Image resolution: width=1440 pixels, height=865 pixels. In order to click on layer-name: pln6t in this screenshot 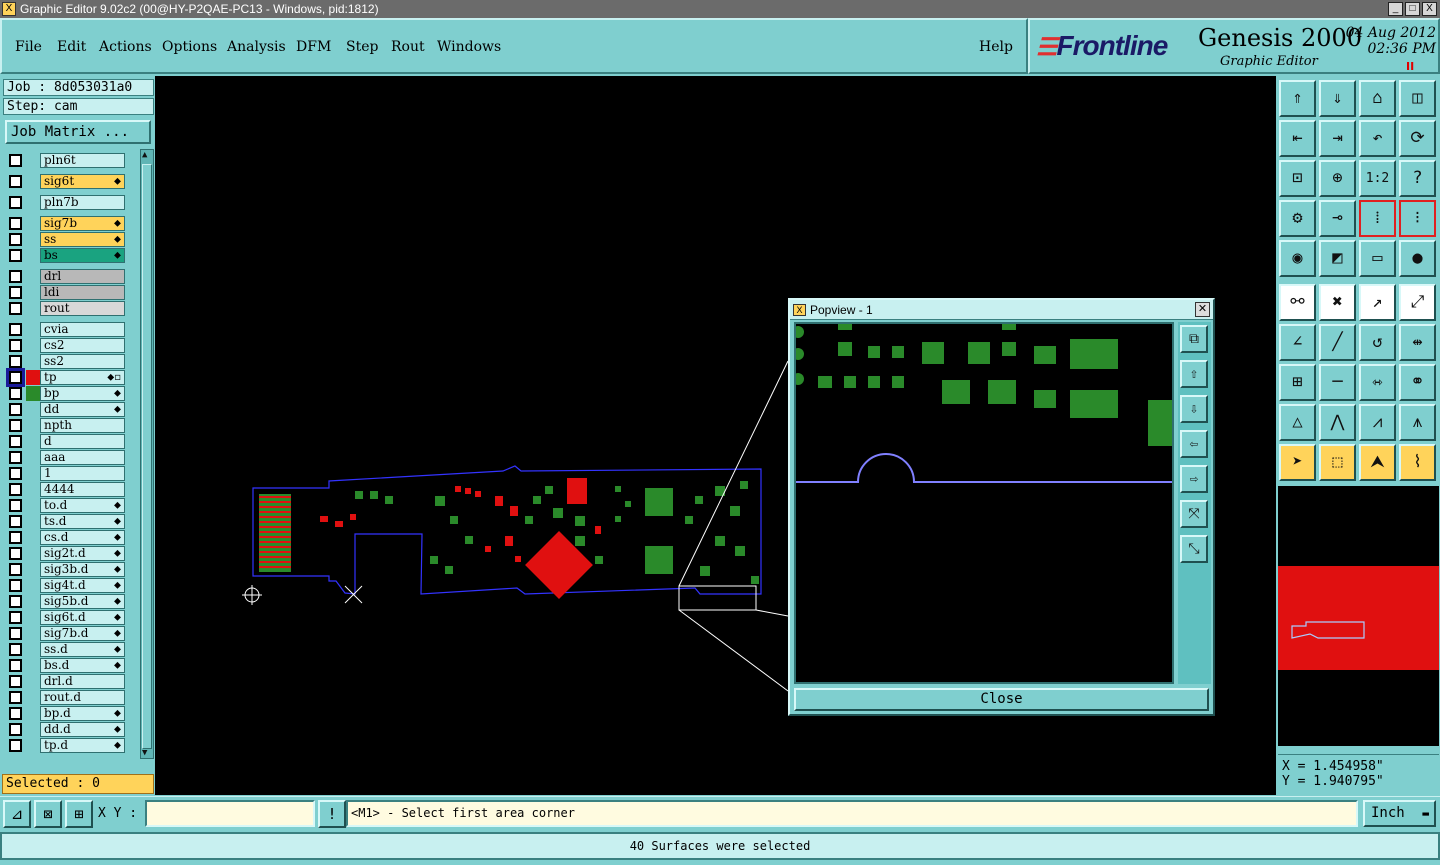, I will do `click(82, 160)`.